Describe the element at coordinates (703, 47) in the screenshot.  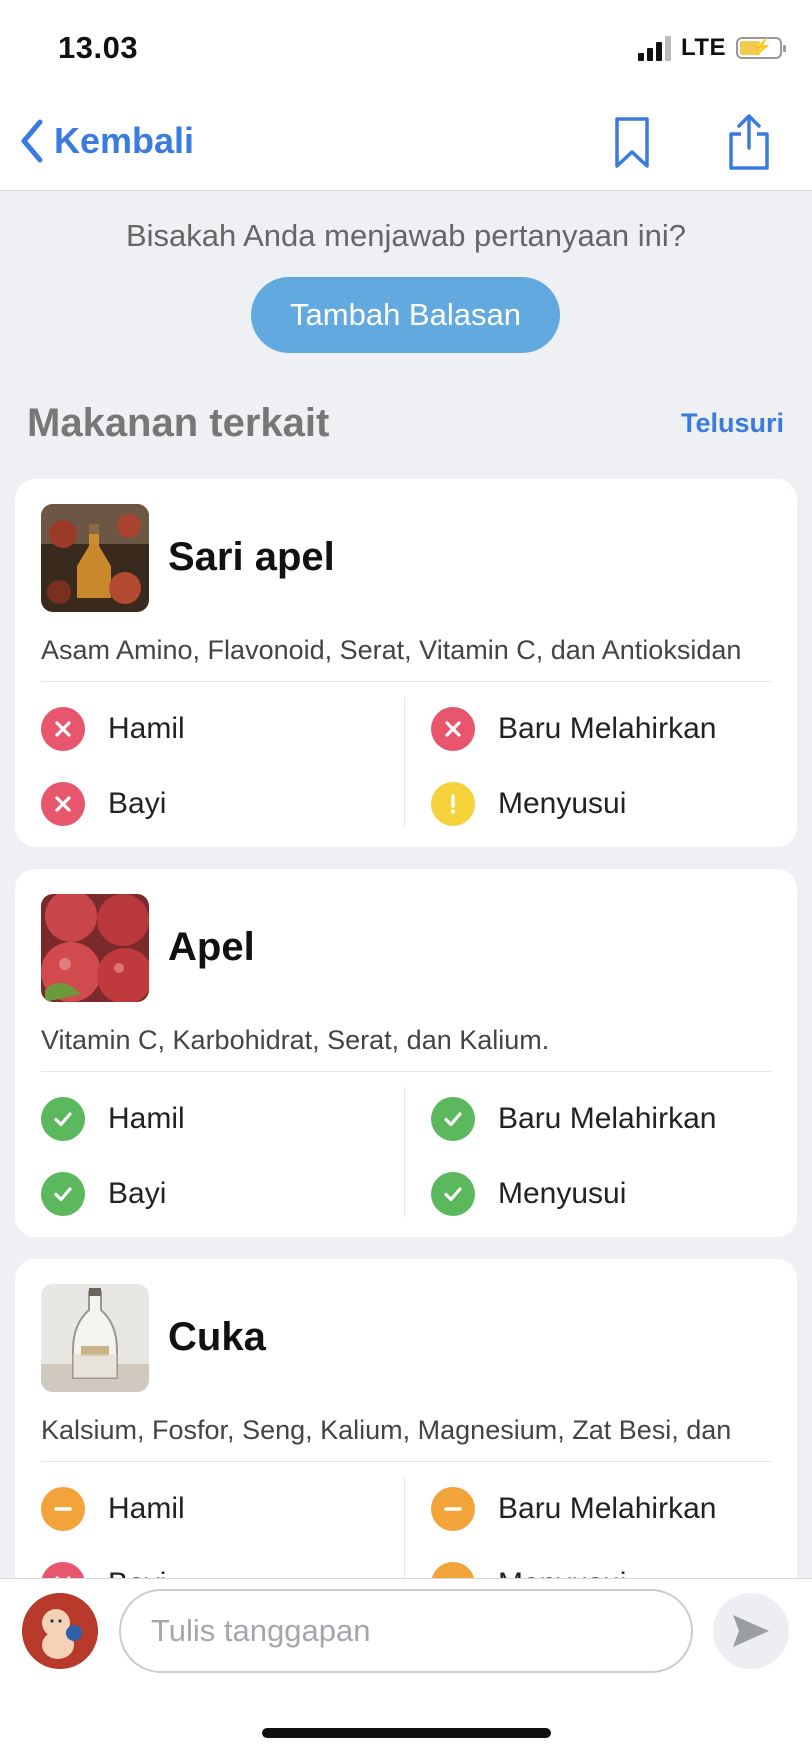
I see `network-label: LTE` at that location.